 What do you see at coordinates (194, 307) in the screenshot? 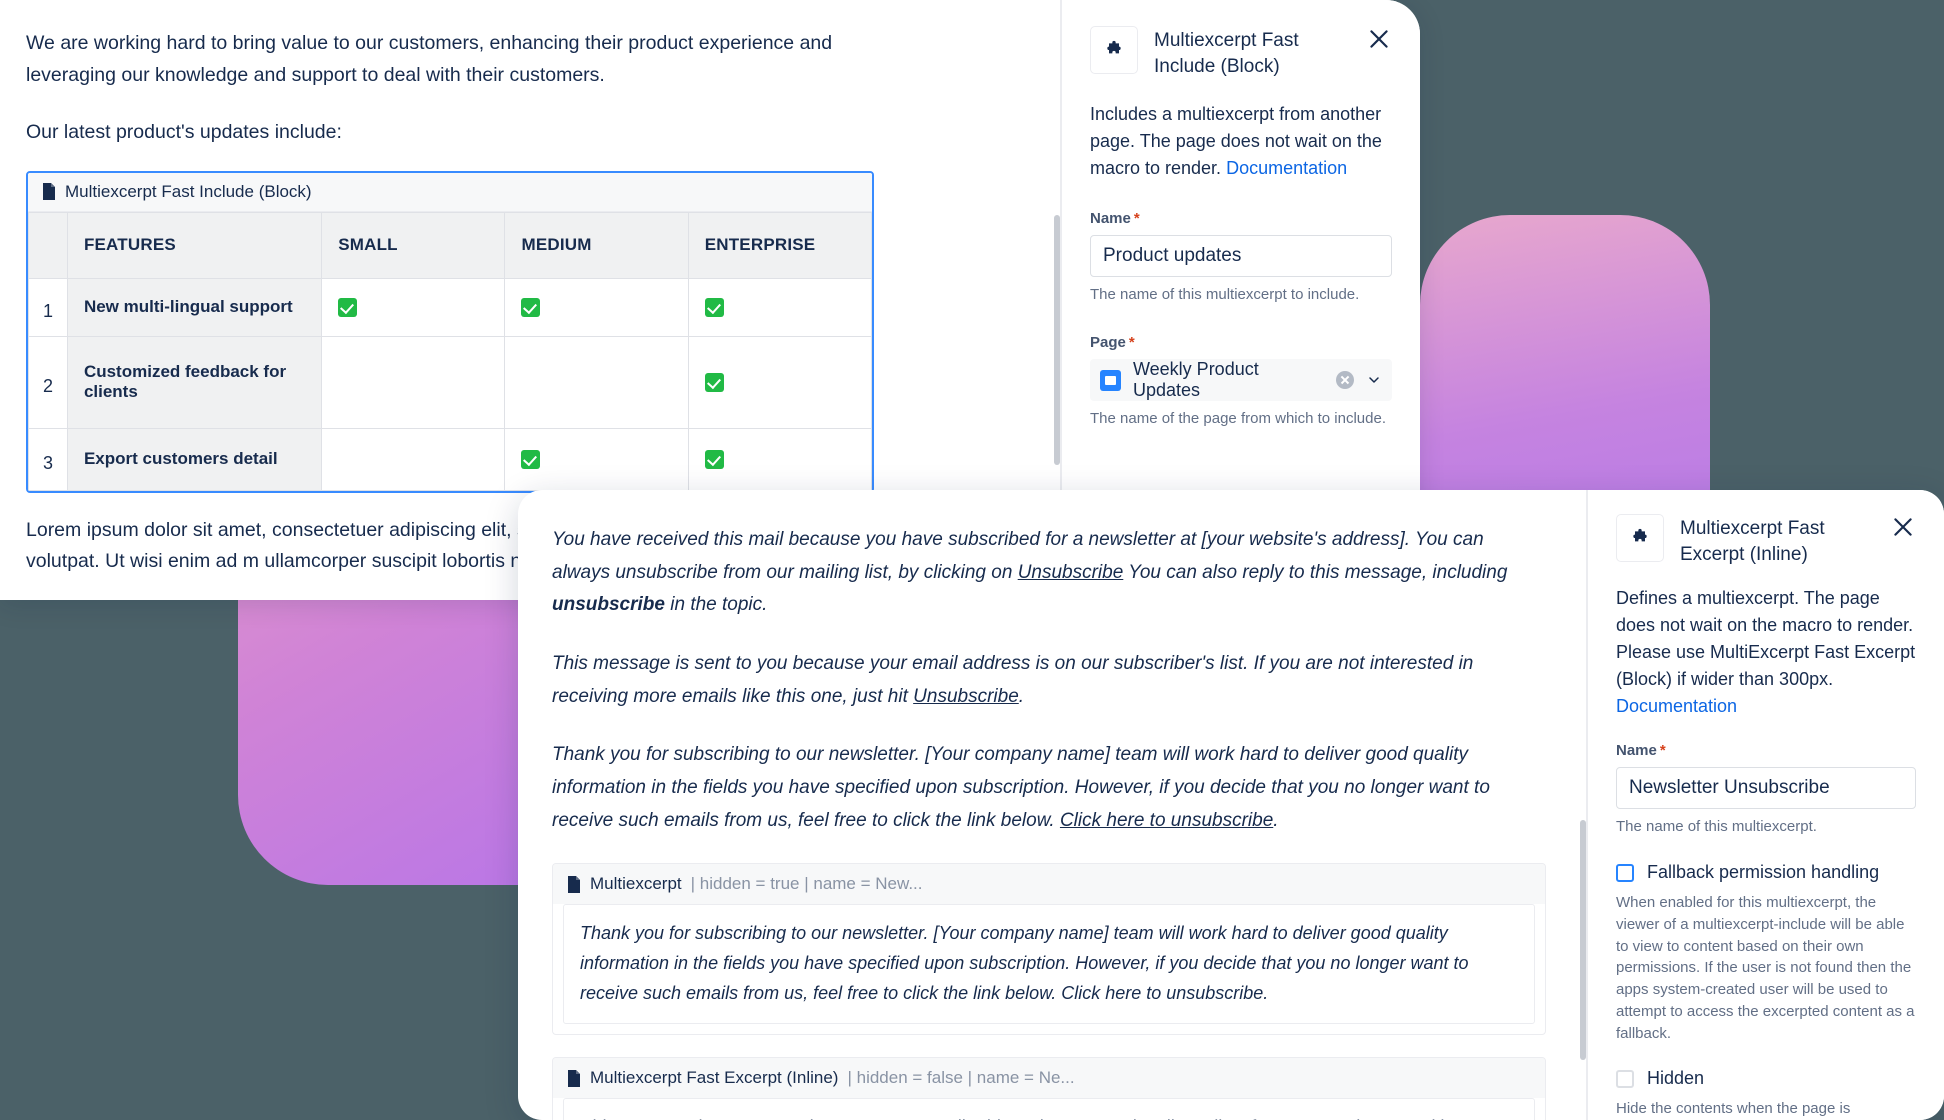
I see `row-feature: New multi-lingual support` at bounding box center [194, 307].